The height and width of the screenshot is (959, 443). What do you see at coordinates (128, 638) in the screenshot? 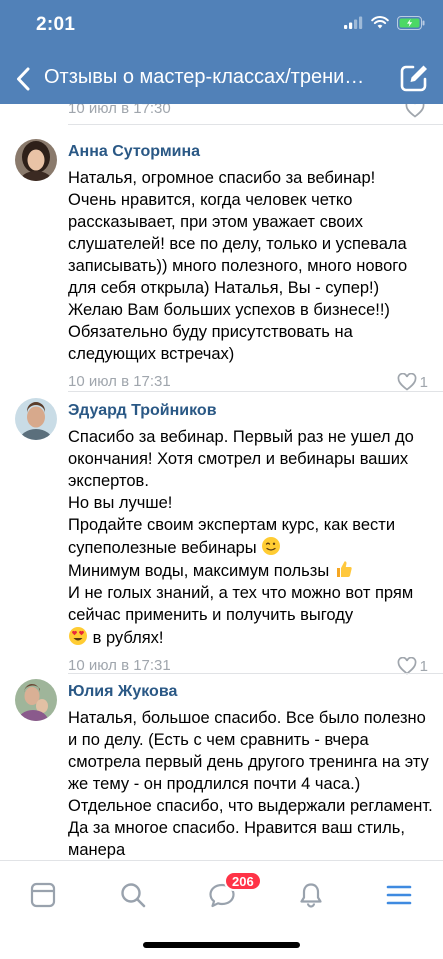
I see `comment-text-line: в рублях!` at bounding box center [128, 638].